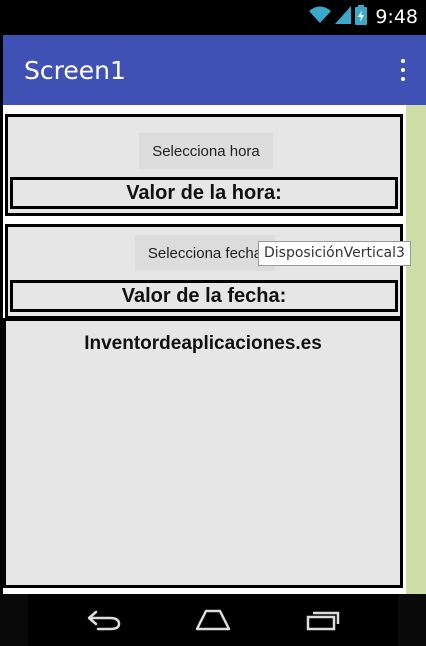 Image resolution: width=426 pixels, height=646 pixels. Describe the element at coordinates (323, 620) in the screenshot. I see `recents-icon` at that location.